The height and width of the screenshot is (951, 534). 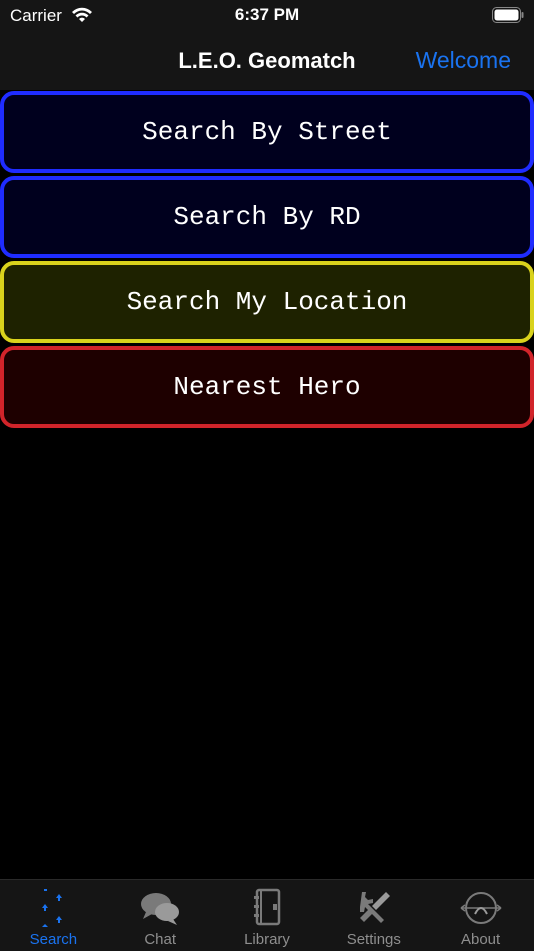 I want to click on library-book-icon, so click(x=267, y=907).